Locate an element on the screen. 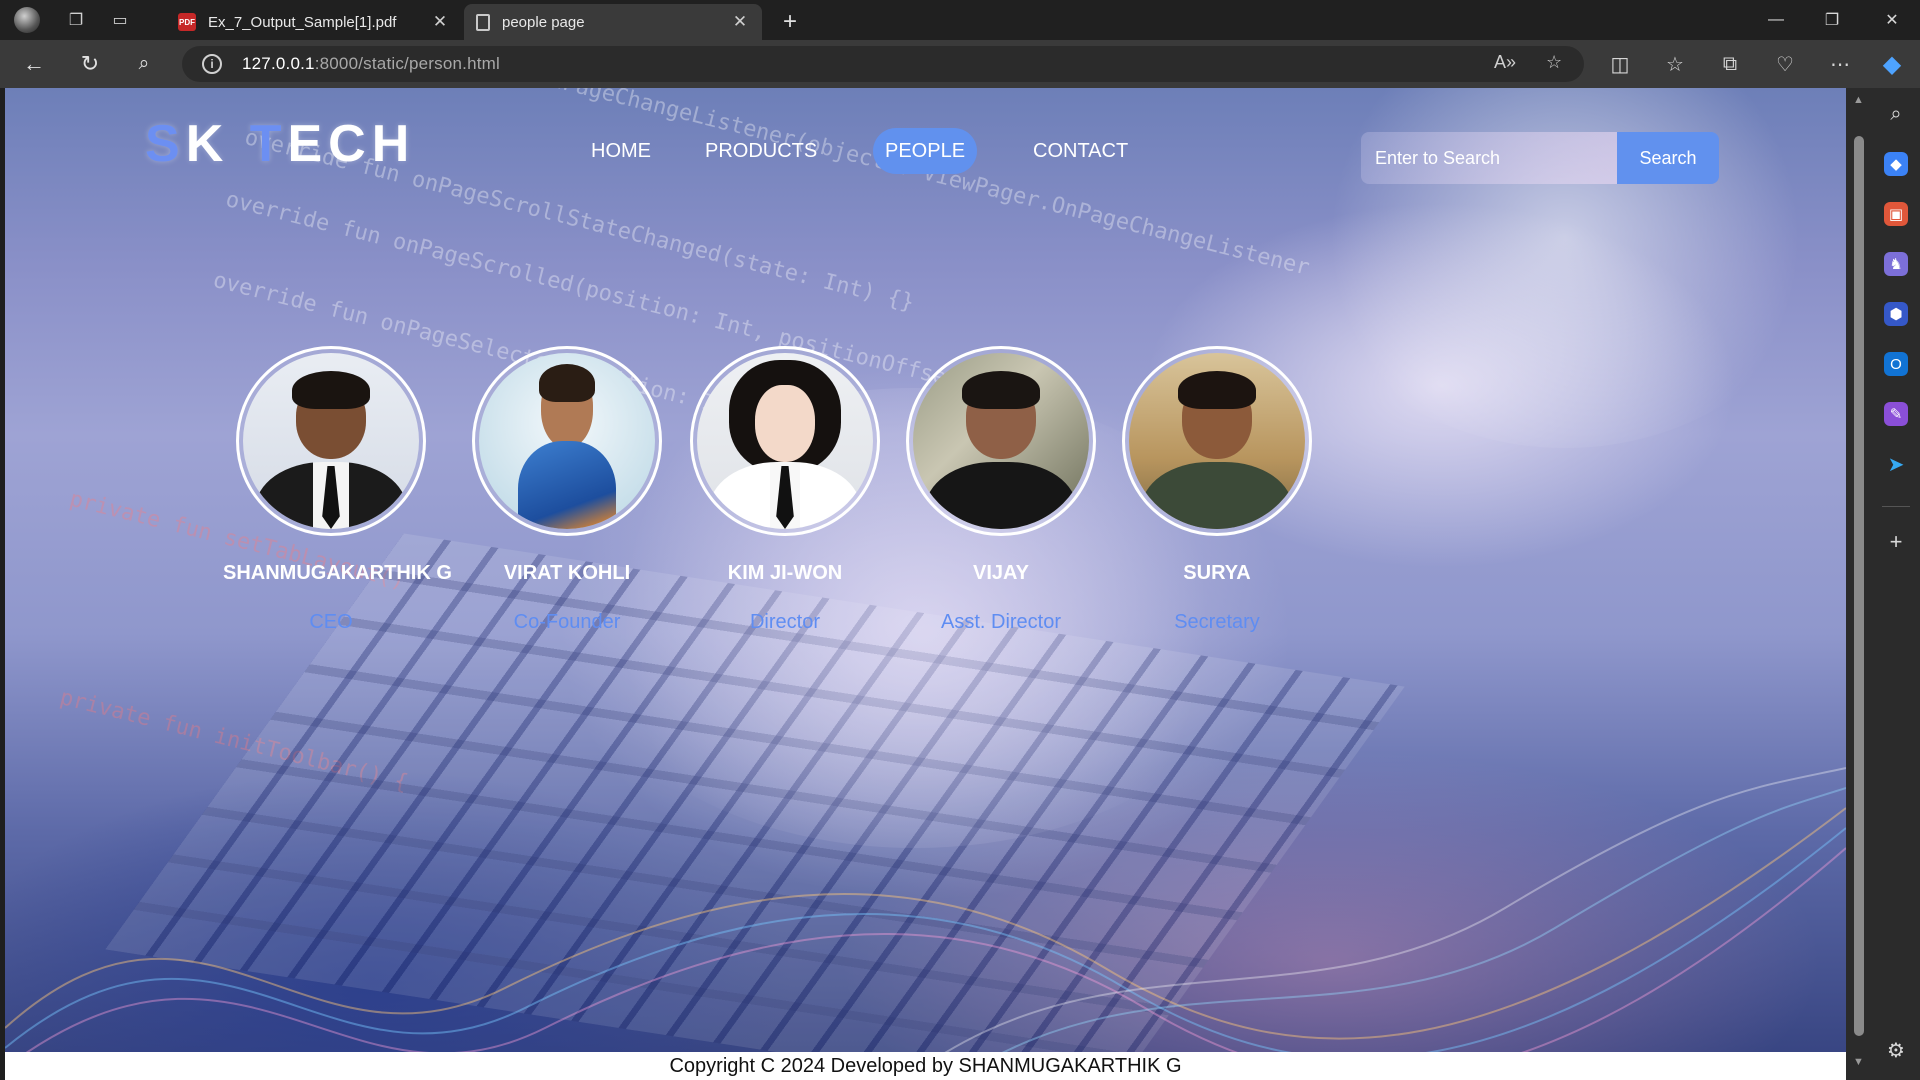  vertical-scrollbar: ▲ ▼ is located at coordinates (1859, 584).